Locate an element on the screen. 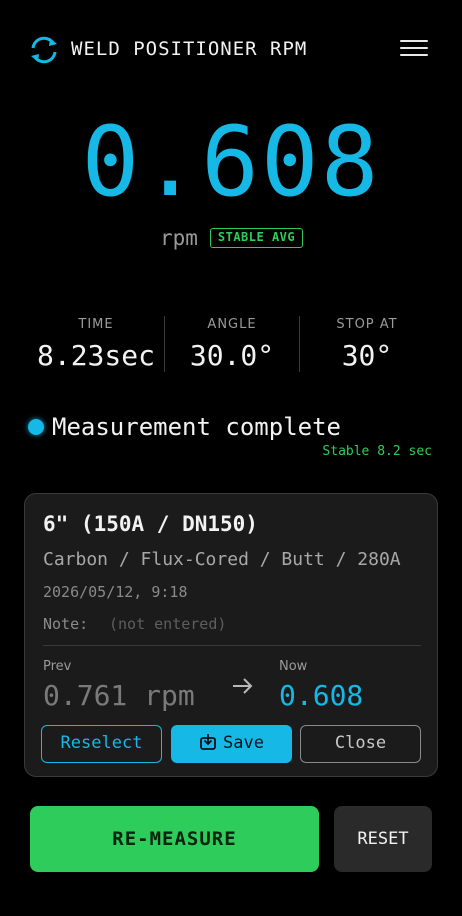  reselect-button: Reselect is located at coordinates (101, 744).